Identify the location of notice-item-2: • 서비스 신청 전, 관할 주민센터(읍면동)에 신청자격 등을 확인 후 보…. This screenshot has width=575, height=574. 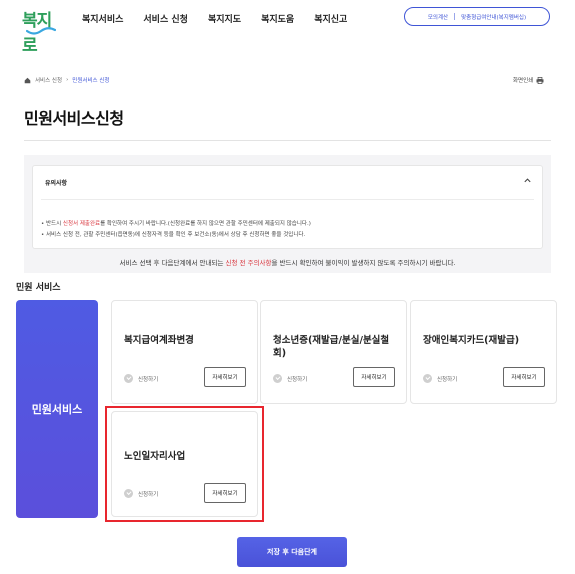
(173, 235).